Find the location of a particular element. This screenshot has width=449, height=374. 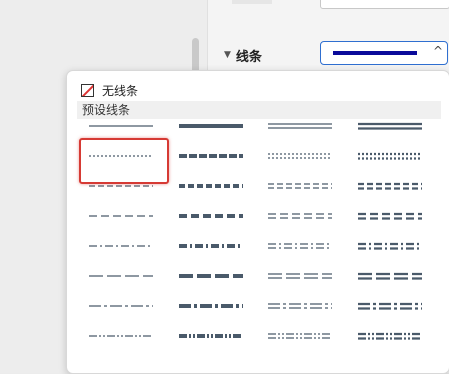

line-style-select: ^ is located at coordinates (384, 53).